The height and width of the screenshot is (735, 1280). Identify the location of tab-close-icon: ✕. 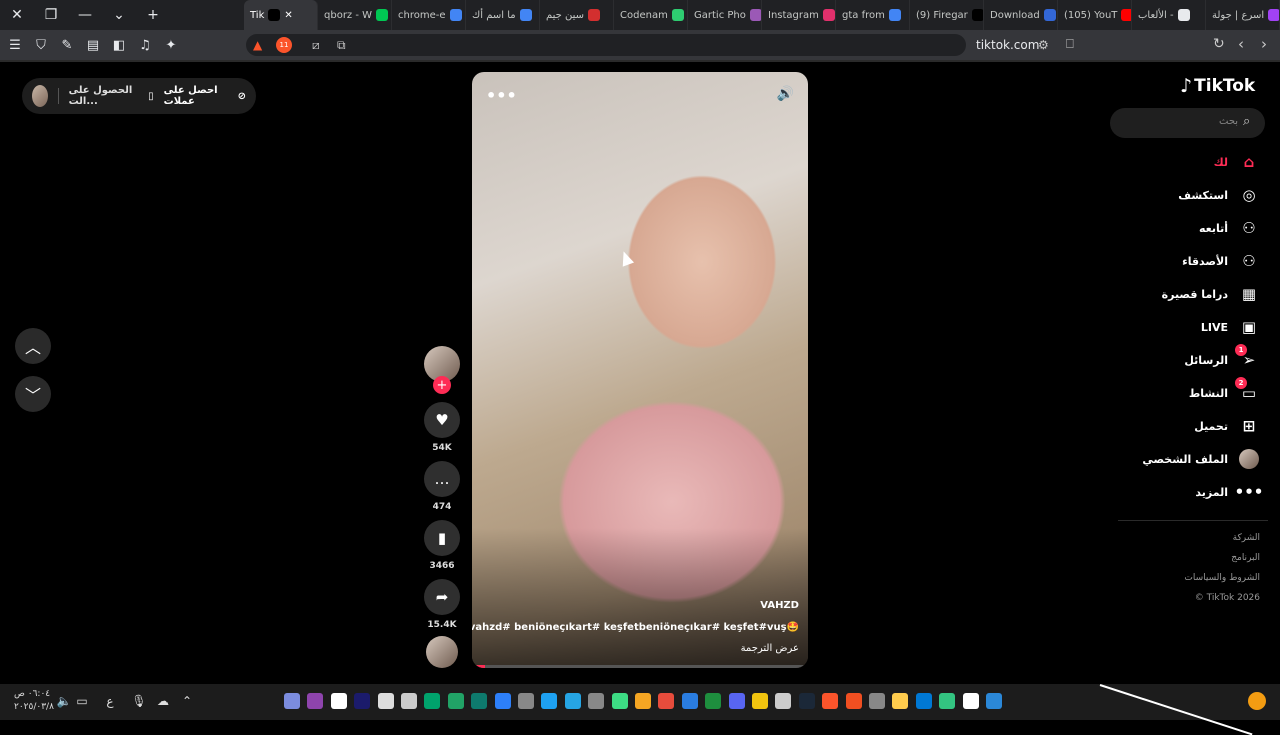
(288, 15).